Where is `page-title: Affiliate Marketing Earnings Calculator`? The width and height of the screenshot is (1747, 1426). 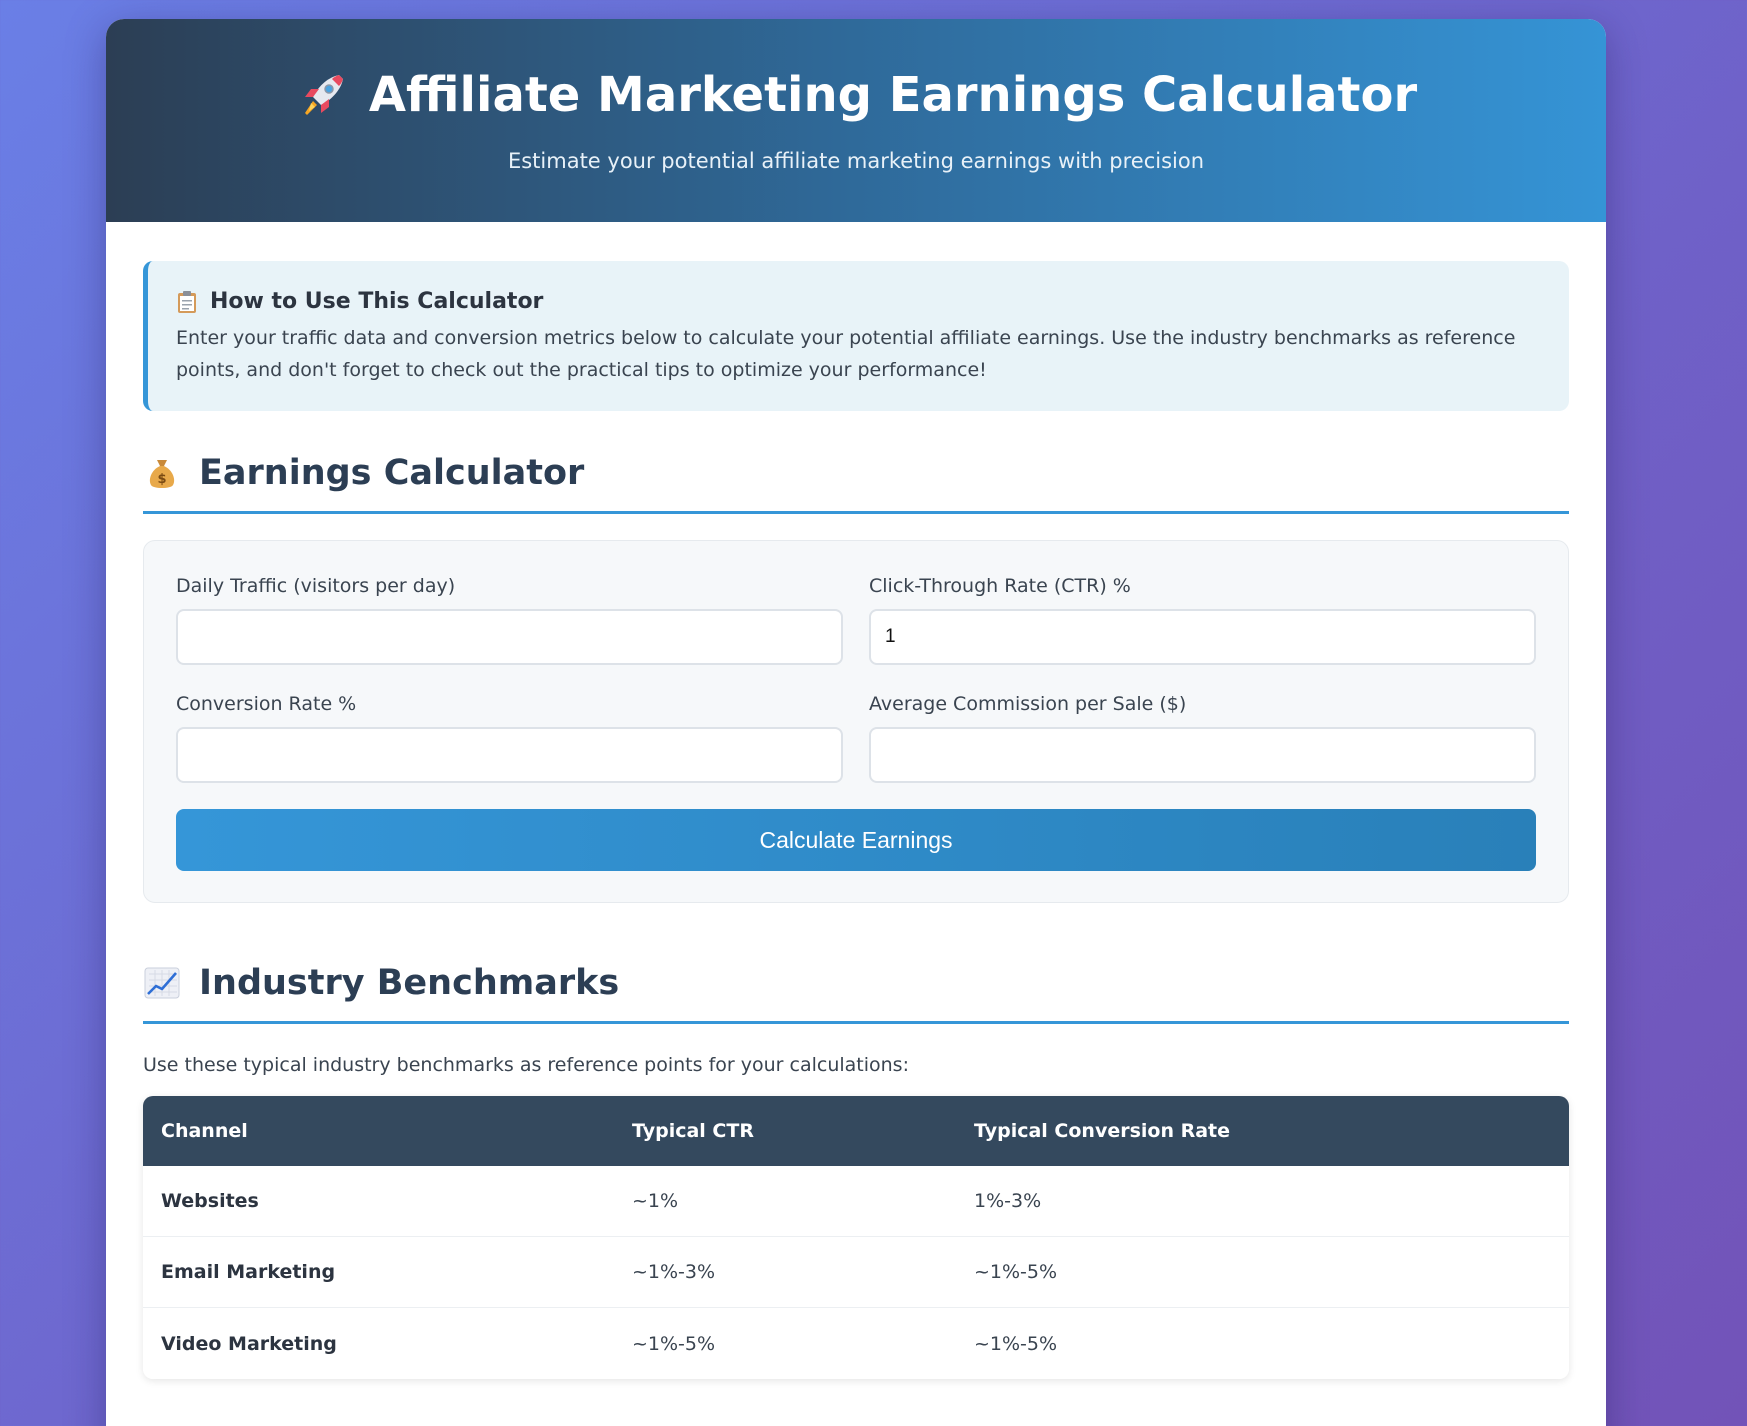
page-title: Affiliate Marketing Earnings Calculator is located at coordinates (893, 95).